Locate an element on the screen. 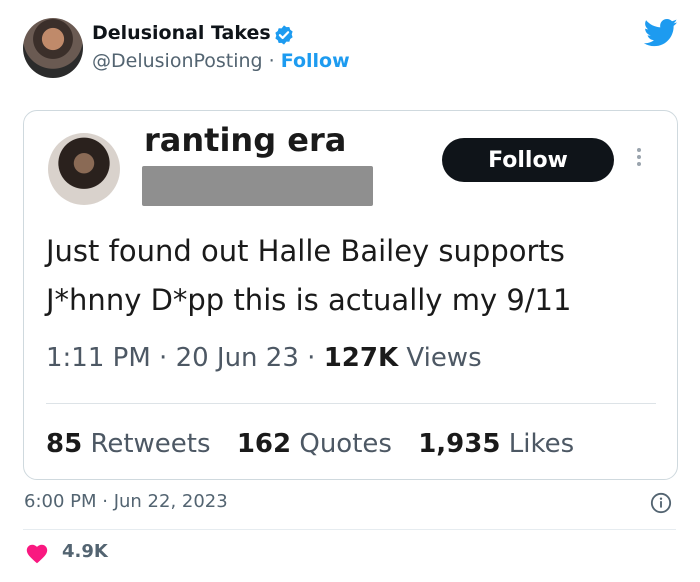 This screenshot has width=700, height=582. embedded-date: 20 Jun 23 is located at coordinates (237, 358).